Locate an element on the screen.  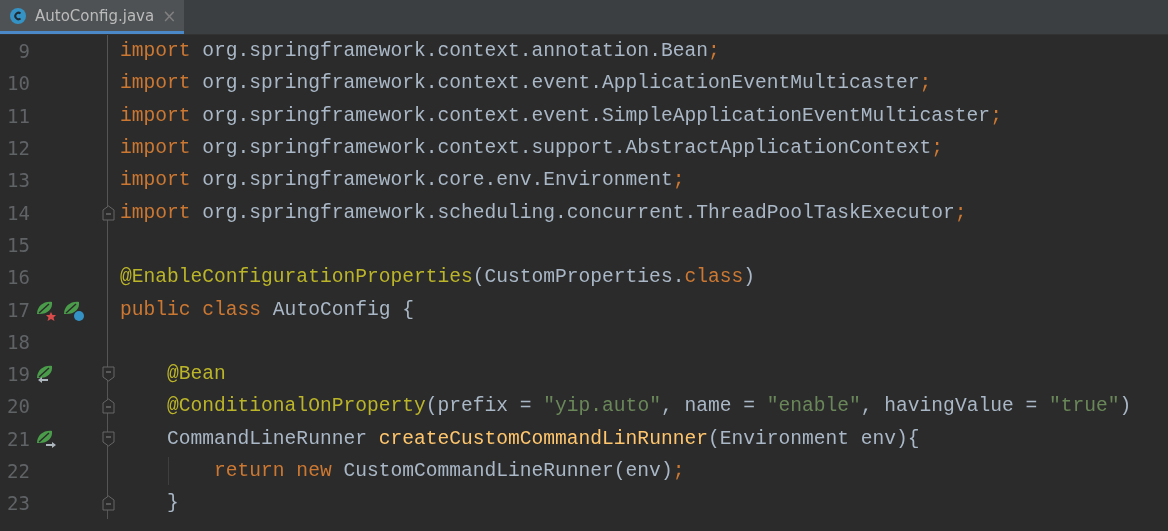
code-line: return new CustomCommandLineRunner(env); is located at coordinates (449, 471).